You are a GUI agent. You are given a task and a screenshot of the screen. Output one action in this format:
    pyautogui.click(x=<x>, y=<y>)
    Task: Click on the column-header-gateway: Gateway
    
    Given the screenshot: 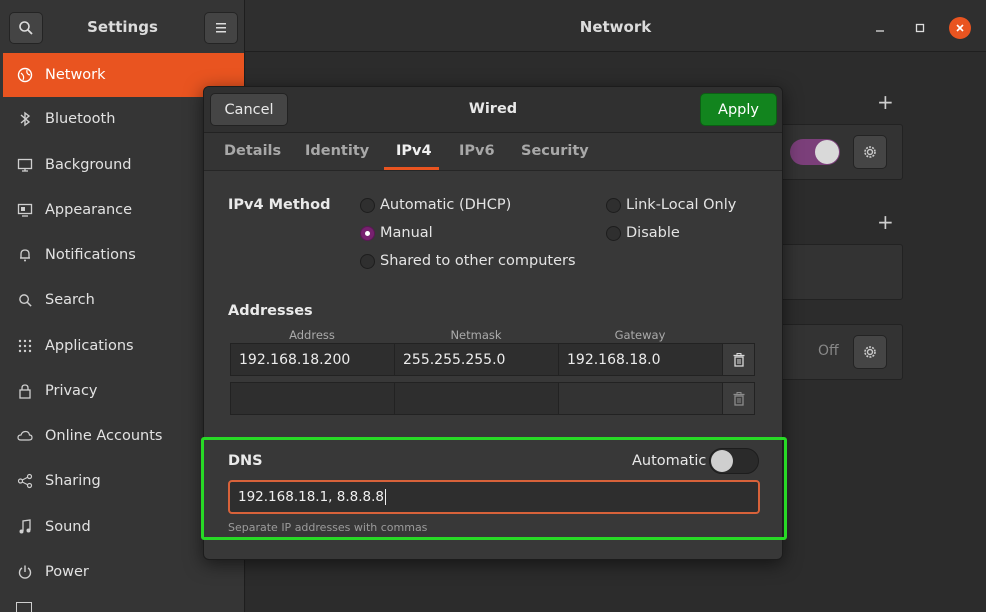 What is the action you would take?
    pyautogui.click(x=640, y=335)
    